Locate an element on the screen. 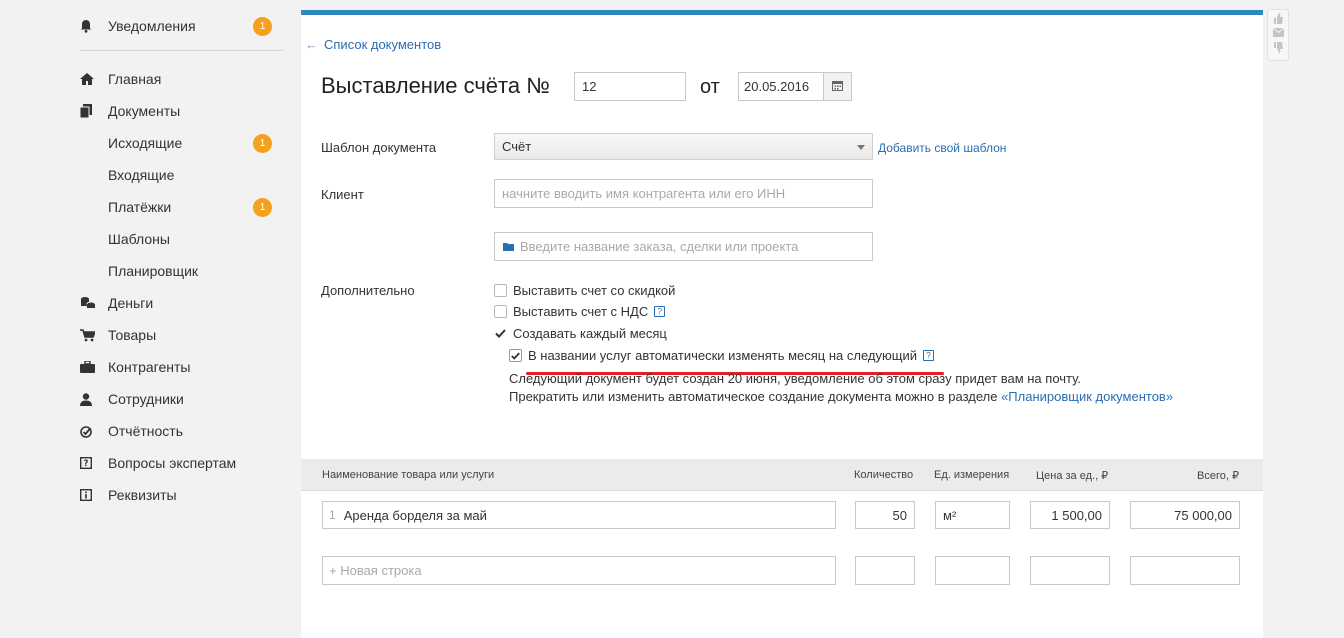  auto-month-checkbox is located at coordinates (515, 355).